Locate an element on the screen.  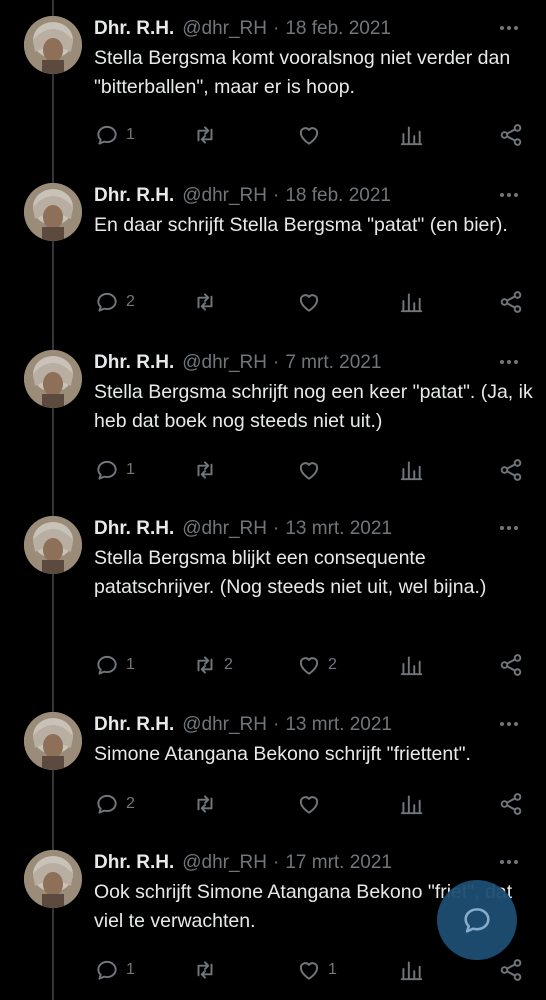
reply-count: 1 is located at coordinates (130, 664).